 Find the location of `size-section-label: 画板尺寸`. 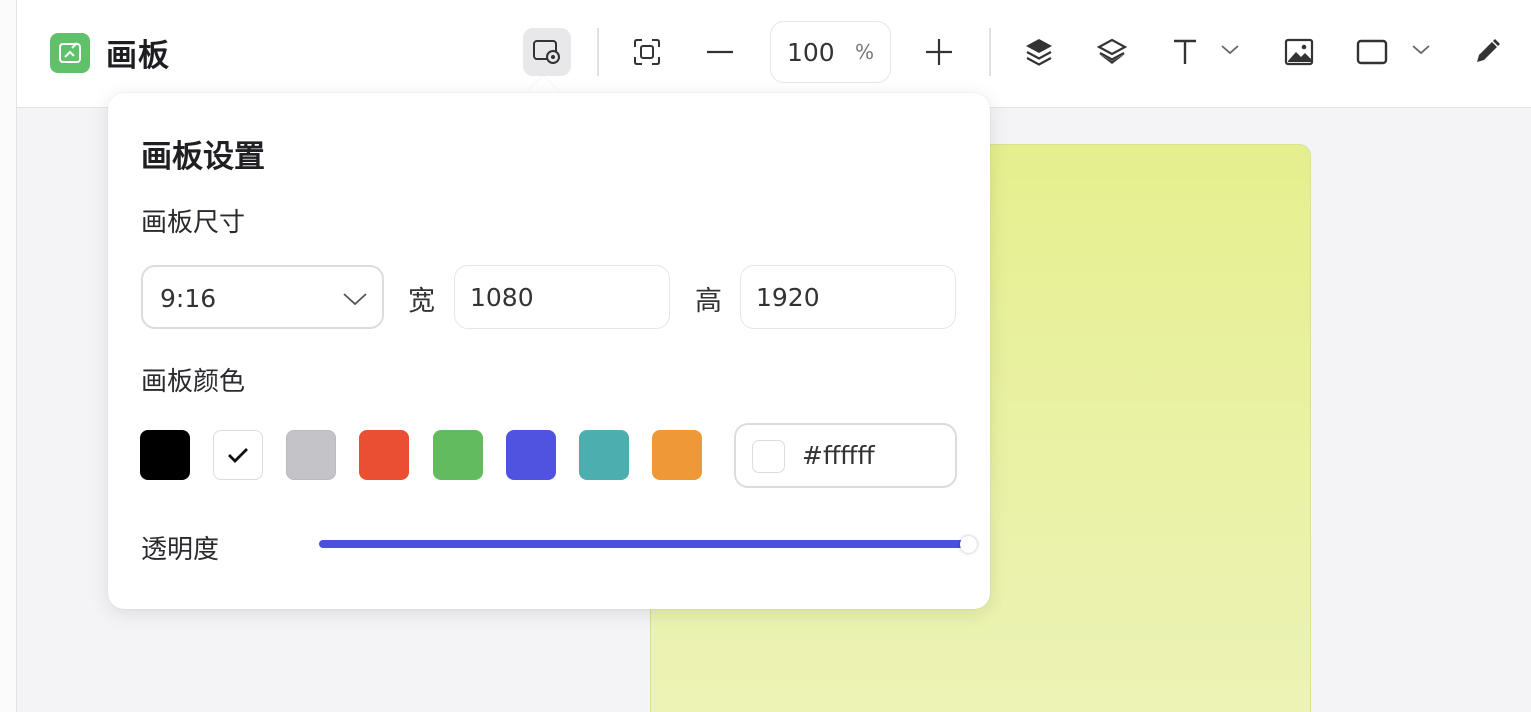

size-section-label: 画板尺寸 is located at coordinates (193, 223).